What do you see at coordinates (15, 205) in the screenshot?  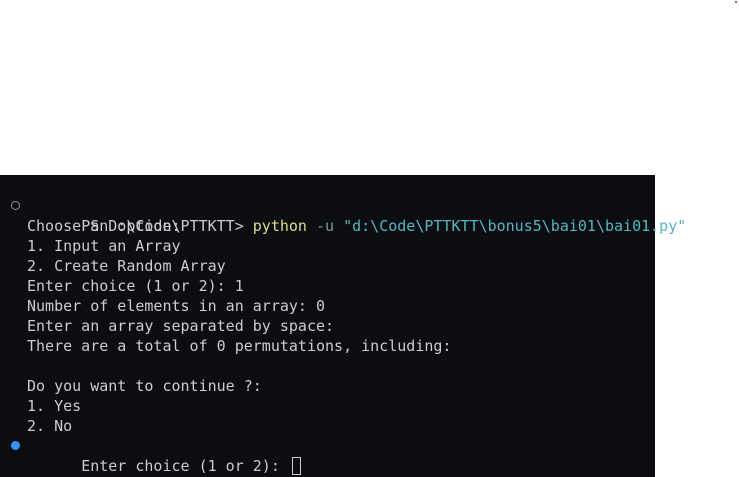 I see `command-decoration-icon` at bounding box center [15, 205].